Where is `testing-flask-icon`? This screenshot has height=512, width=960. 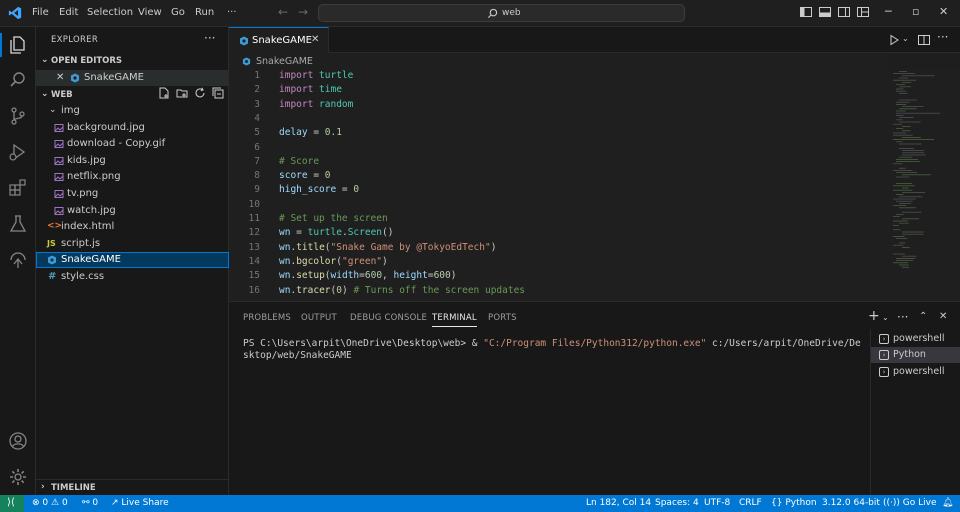
testing-flask-icon is located at coordinates (18, 224).